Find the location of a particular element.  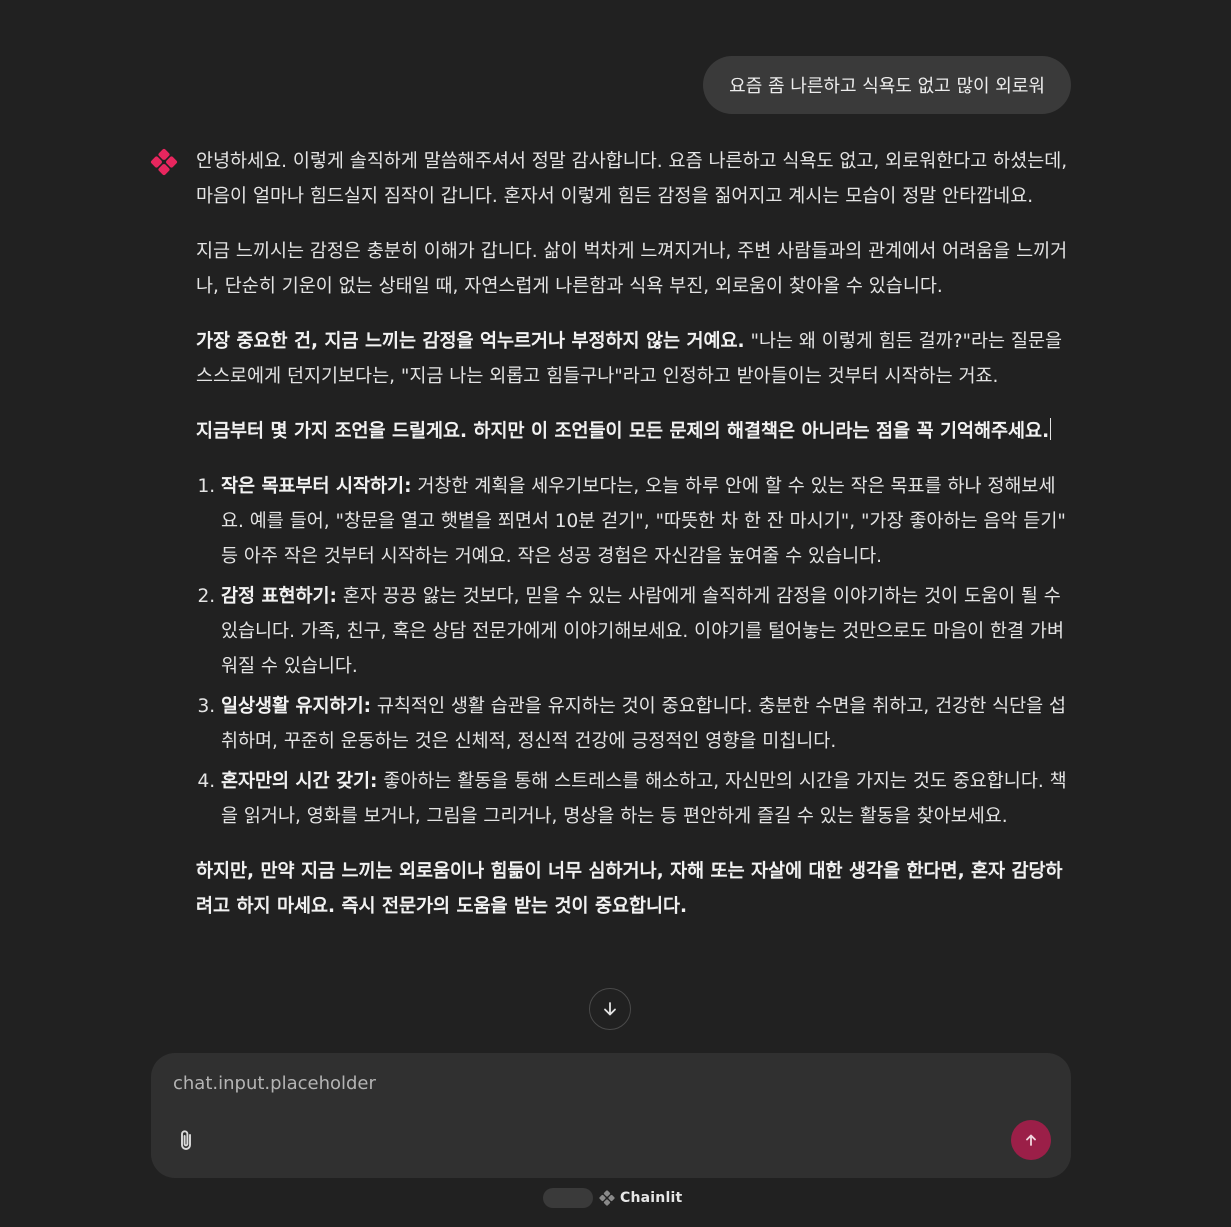

chat-input is located at coordinates (583, 1083).